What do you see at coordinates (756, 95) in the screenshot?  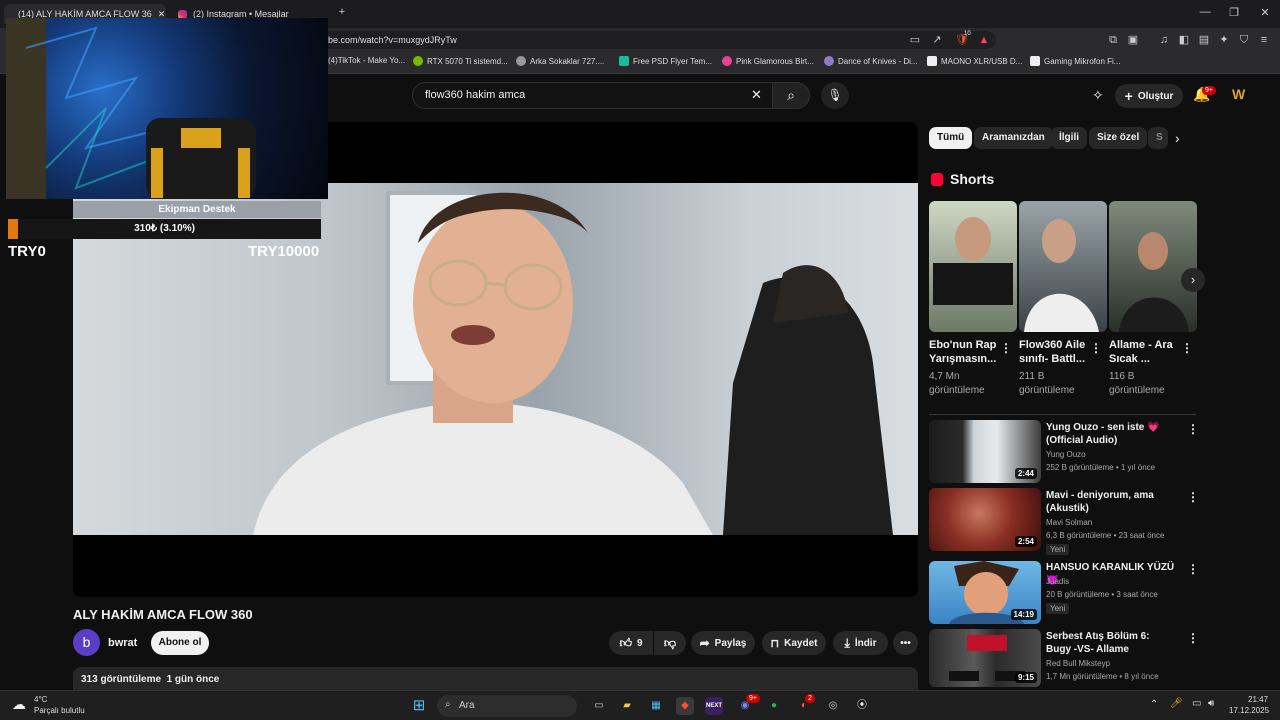 I see `clear-search-icon: ✕` at bounding box center [756, 95].